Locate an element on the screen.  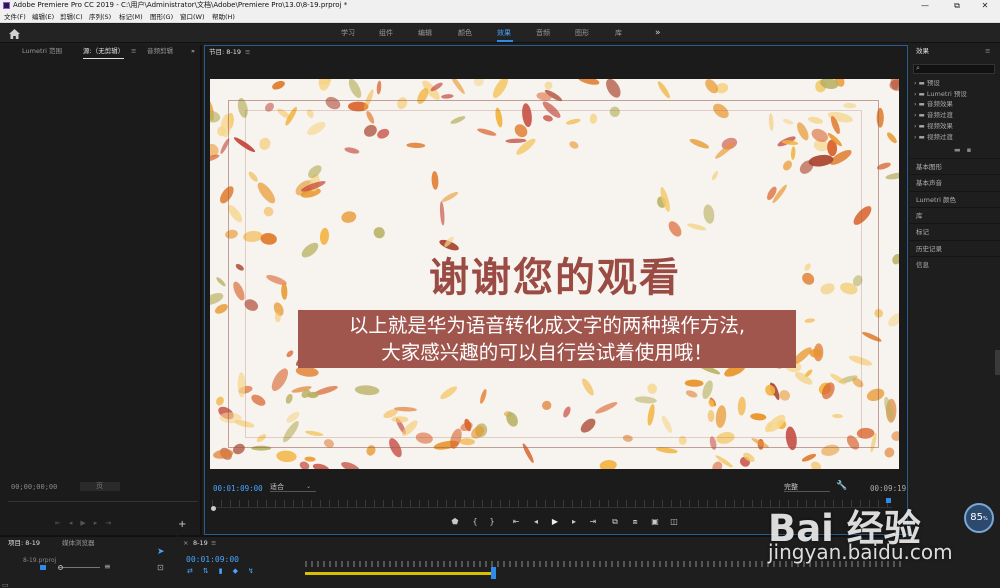
menu-edit: 编辑(E) is located at coordinates (43, 17).